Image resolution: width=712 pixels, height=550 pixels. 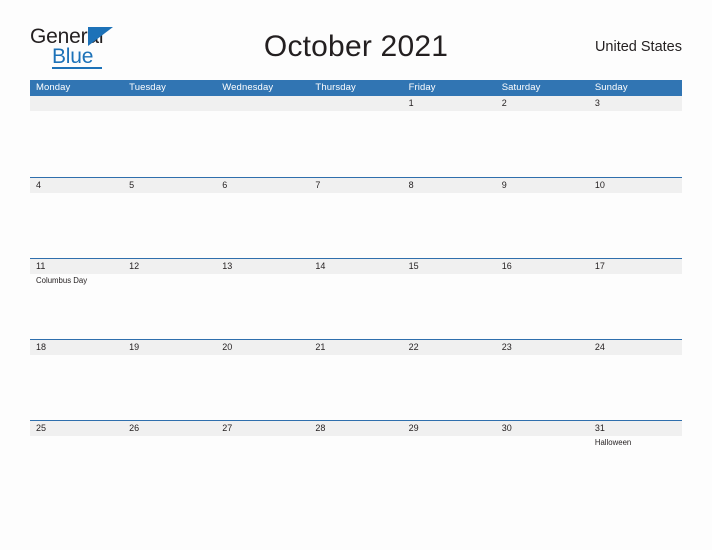 I want to click on day-number: 4, so click(x=76, y=185).